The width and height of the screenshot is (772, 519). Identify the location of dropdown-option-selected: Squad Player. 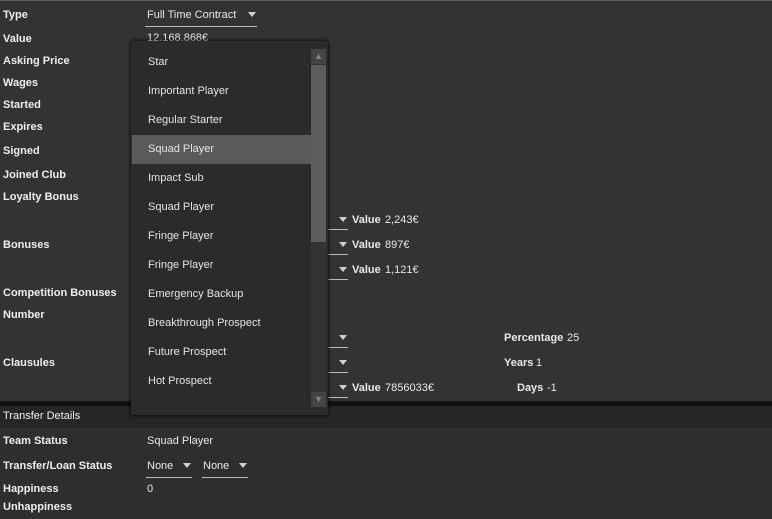
(221, 149).